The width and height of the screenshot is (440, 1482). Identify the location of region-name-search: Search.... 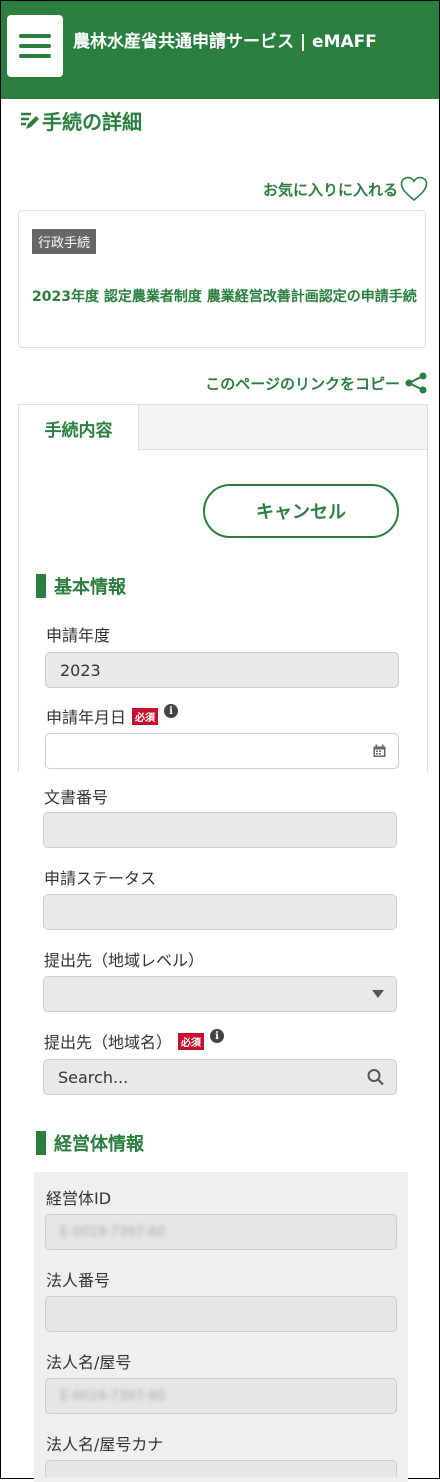
(220, 1077).